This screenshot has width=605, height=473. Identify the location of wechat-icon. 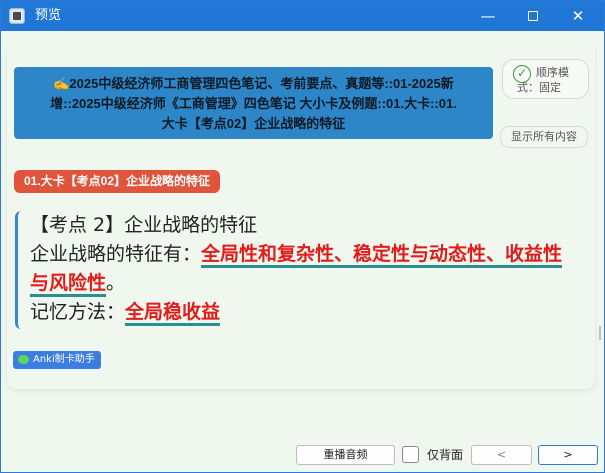
(23, 359).